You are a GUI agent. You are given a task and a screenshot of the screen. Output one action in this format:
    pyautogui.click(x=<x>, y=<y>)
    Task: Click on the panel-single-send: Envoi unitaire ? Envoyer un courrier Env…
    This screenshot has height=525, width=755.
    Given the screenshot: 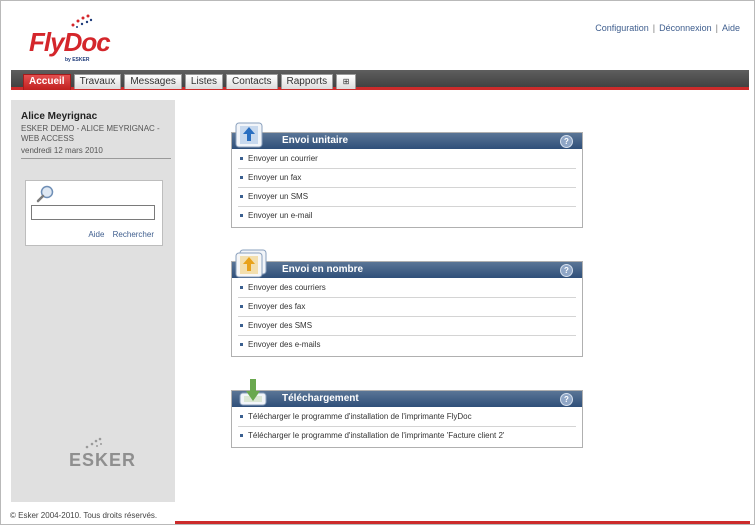 What is the action you would take?
    pyautogui.click(x=407, y=175)
    